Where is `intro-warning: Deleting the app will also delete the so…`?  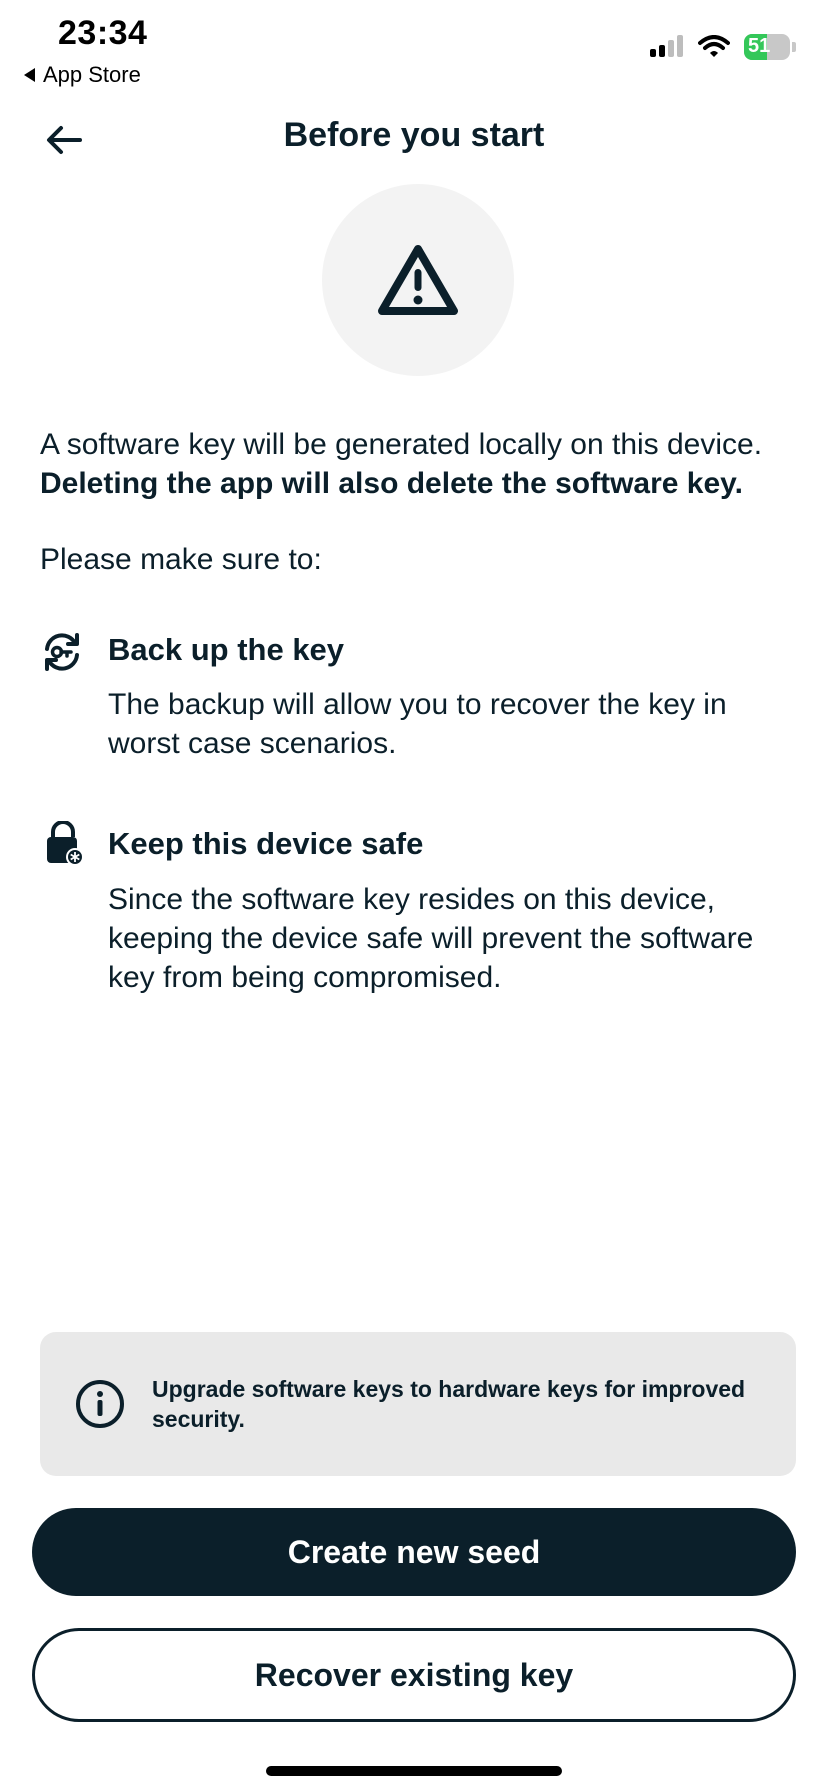
intro-warning: Deleting the app will also delete the so… is located at coordinates (391, 483).